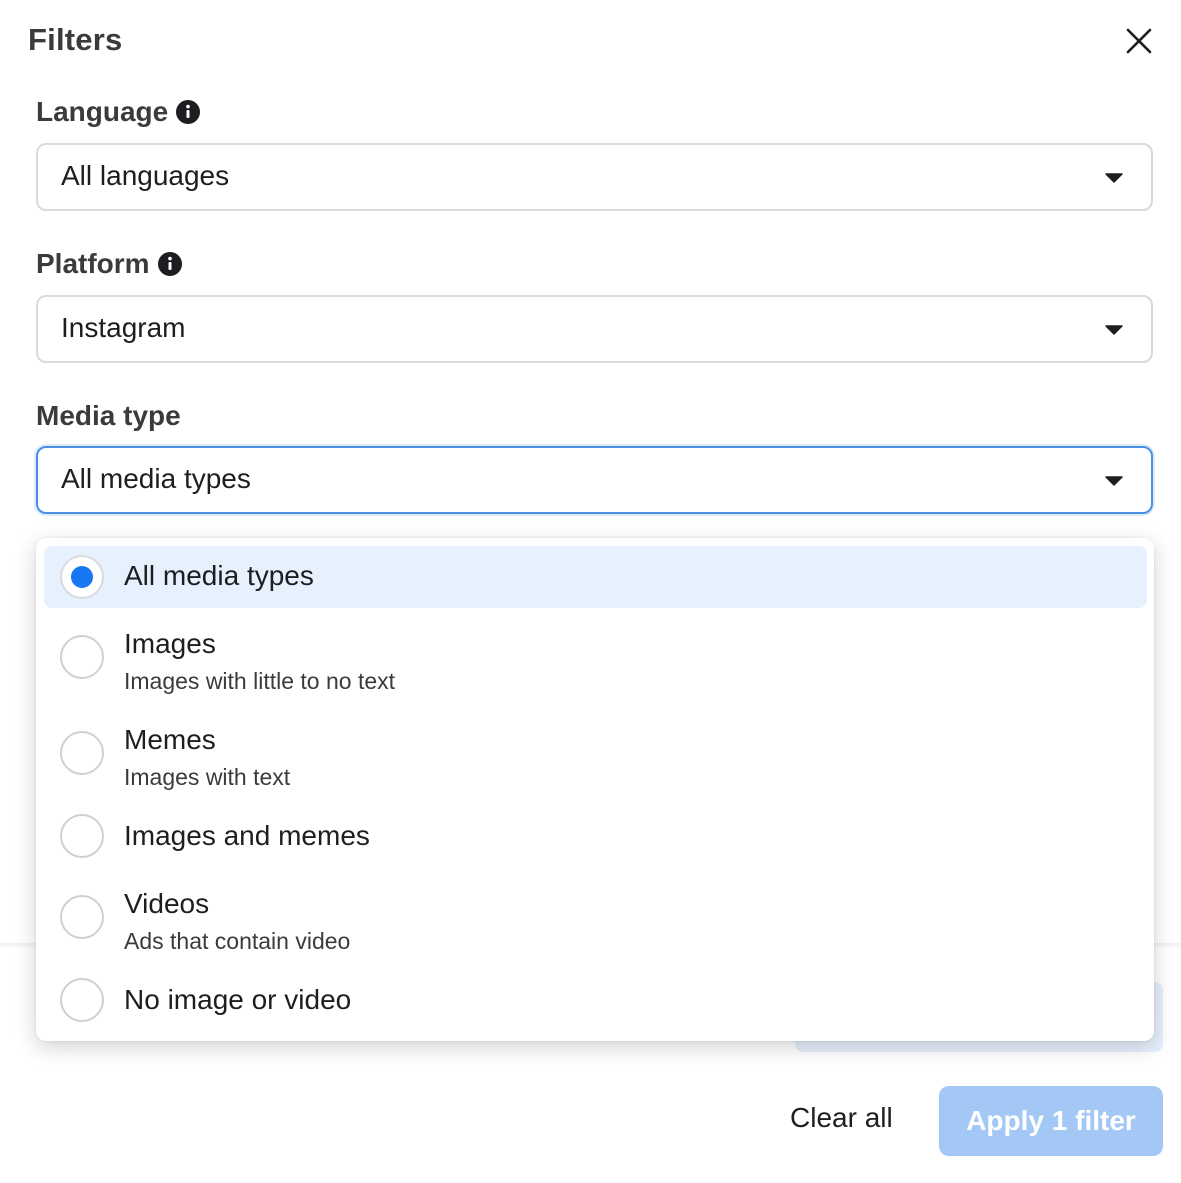 The image size is (1181, 1183). I want to click on media-type-label-text: Media type, so click(108, 415).